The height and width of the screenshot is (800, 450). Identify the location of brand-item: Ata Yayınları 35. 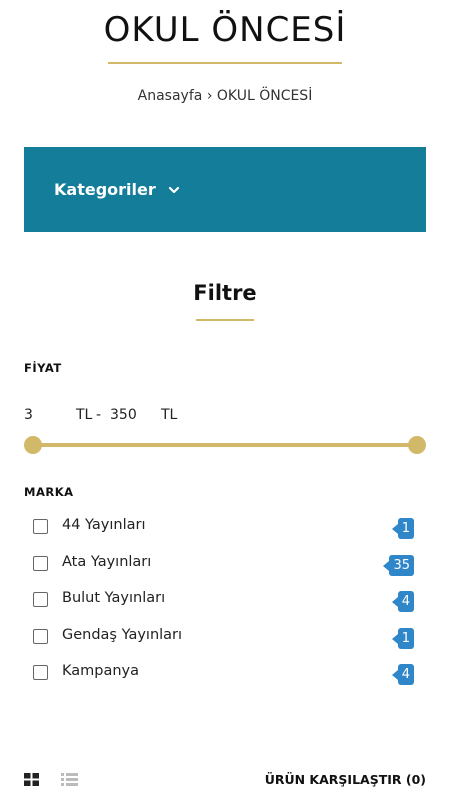
(225, 566).